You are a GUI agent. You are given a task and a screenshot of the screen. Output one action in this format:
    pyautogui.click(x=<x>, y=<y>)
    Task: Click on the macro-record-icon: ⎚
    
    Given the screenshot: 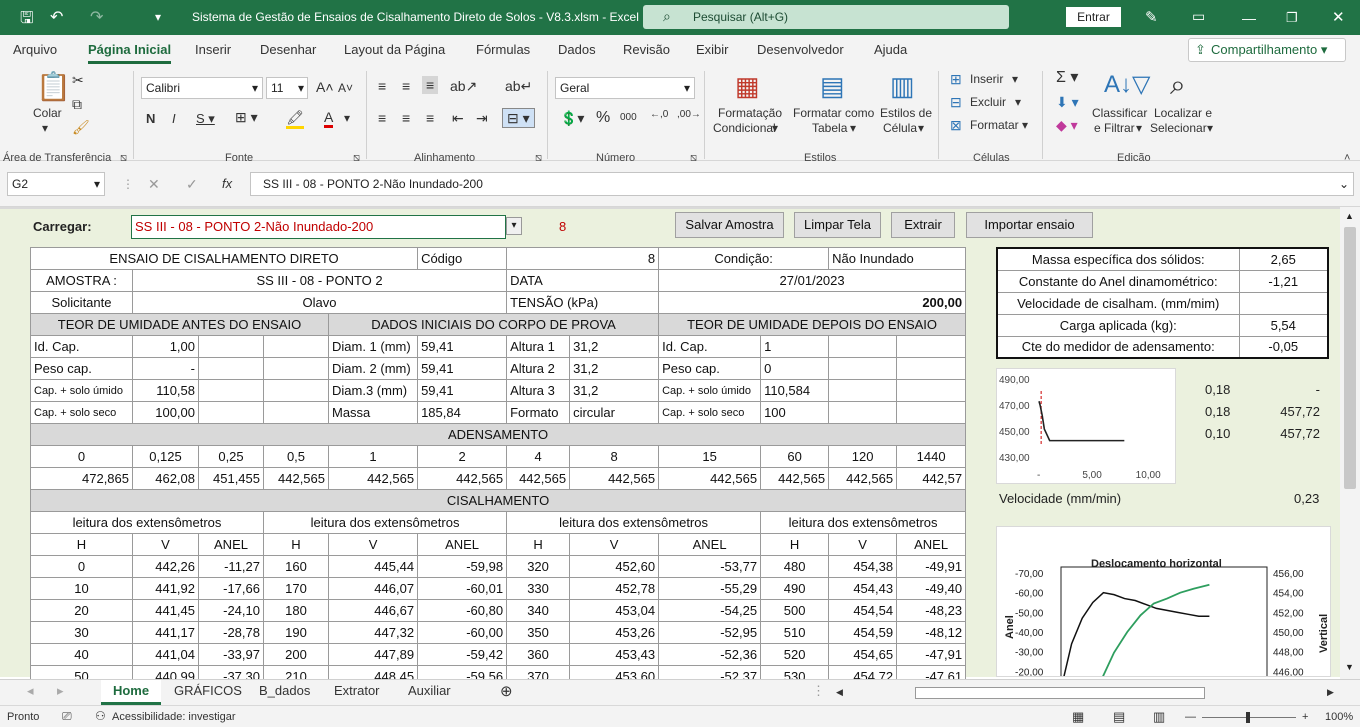 What is the action you would take?
    pyautogui.click(x=67, y=716)
    